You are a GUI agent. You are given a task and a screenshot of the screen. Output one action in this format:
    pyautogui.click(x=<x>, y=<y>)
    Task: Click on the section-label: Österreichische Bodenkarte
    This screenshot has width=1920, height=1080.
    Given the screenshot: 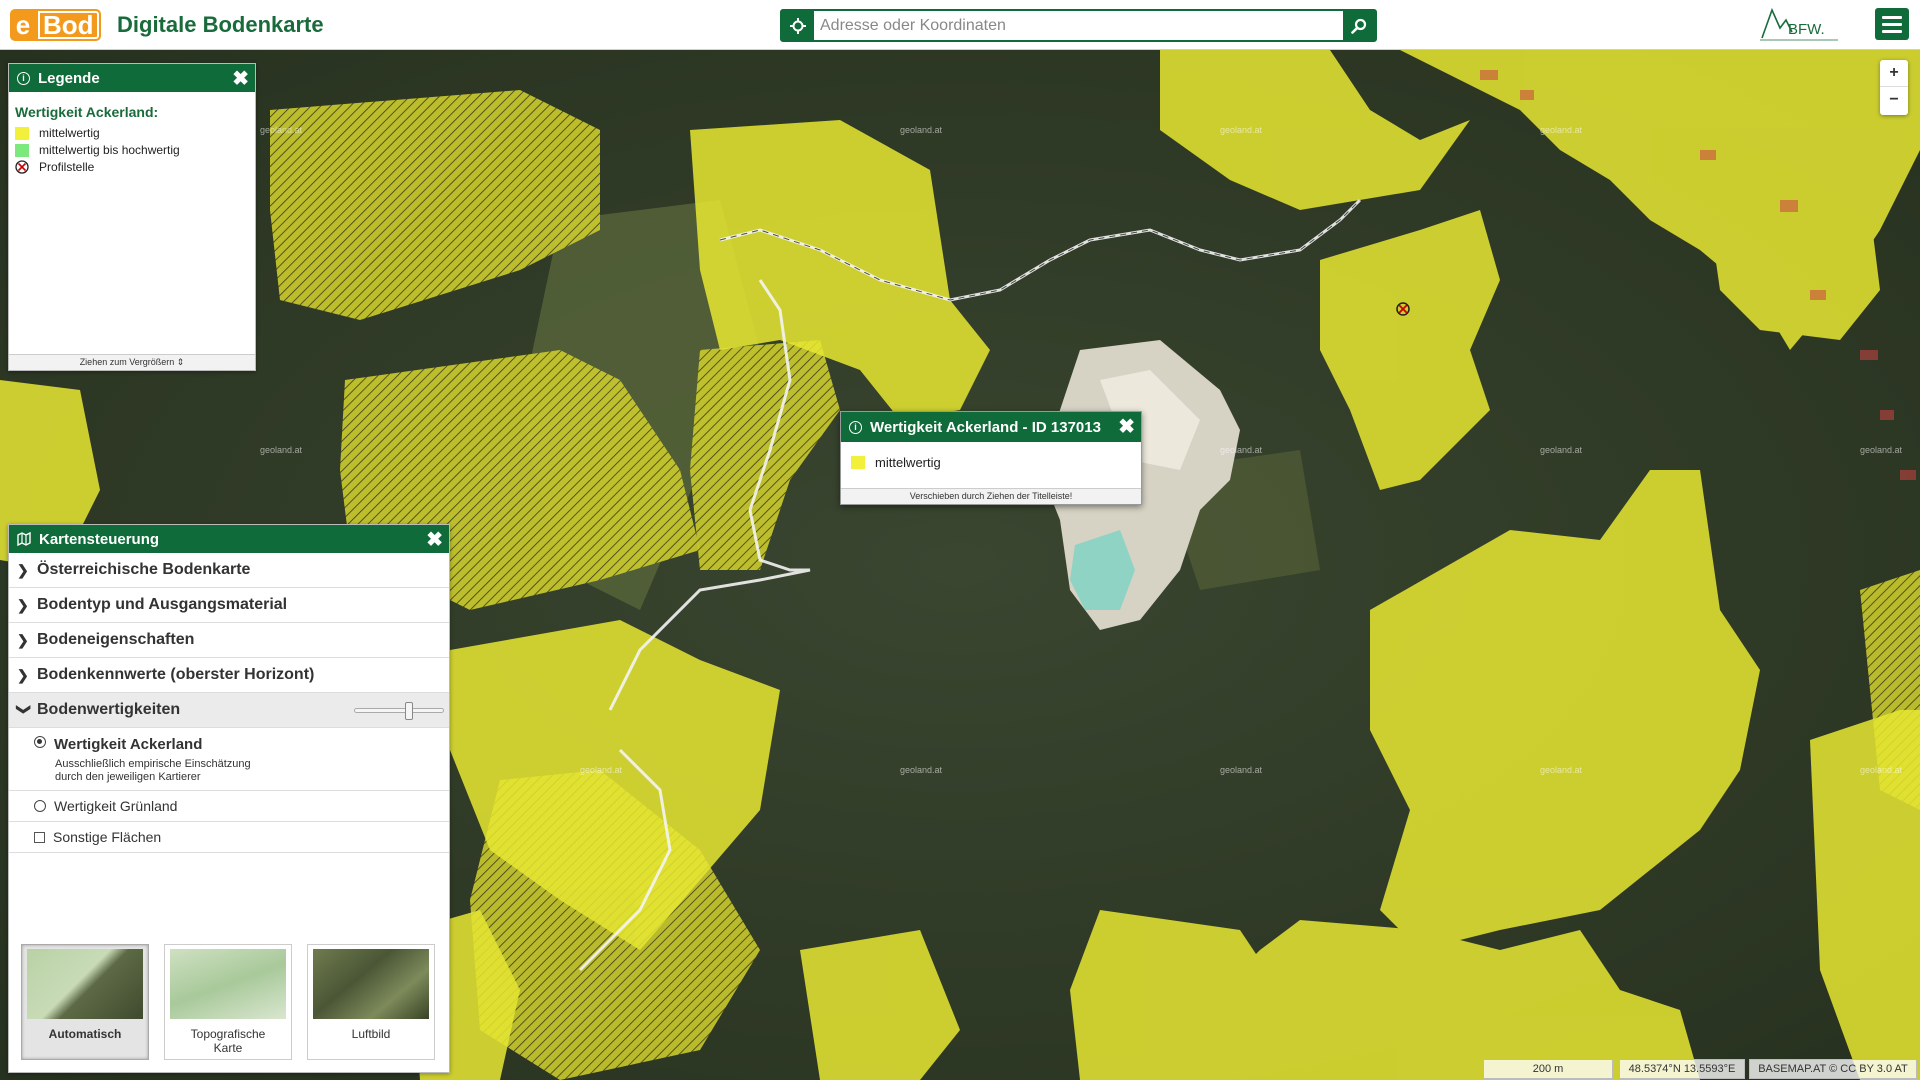 What is the action you would take?
    pyautogui.click(x=144, y=569)
    